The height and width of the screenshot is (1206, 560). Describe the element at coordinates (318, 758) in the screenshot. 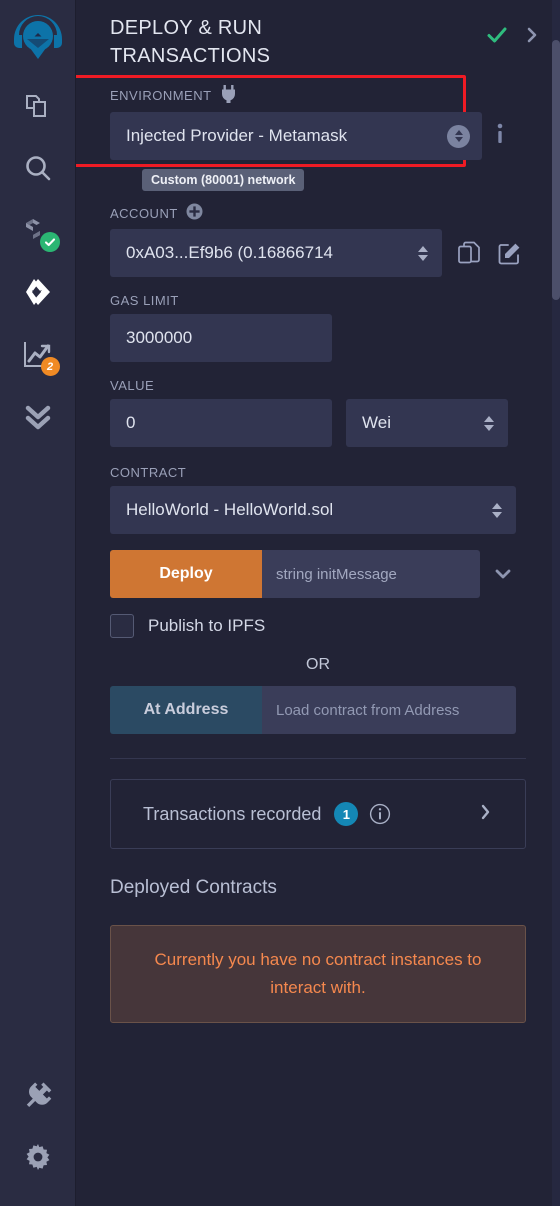

I see `section-divider` at that location.